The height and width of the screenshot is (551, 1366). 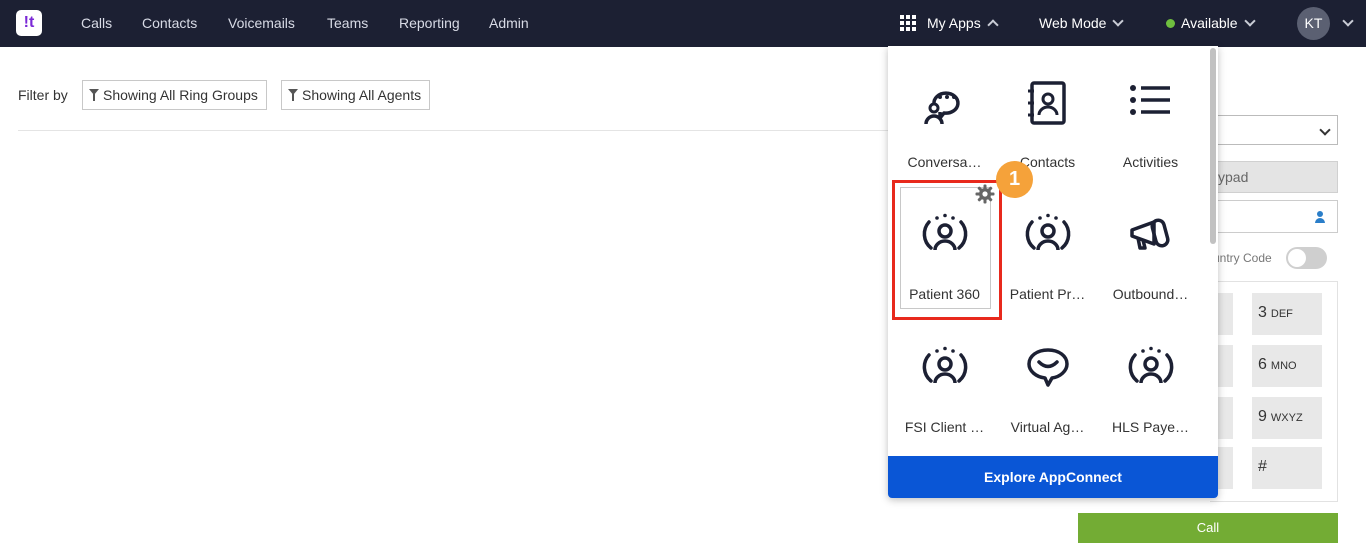 What do you see at coordinates (993, 25) in the screenshot?
I see `chevron-up-icon` at bounding box center [993, 25].